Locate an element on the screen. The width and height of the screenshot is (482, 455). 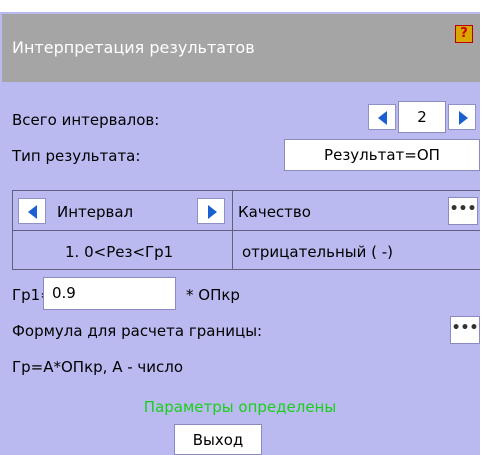
column-header-interval: Интервал is located at coordinates (95, 212).